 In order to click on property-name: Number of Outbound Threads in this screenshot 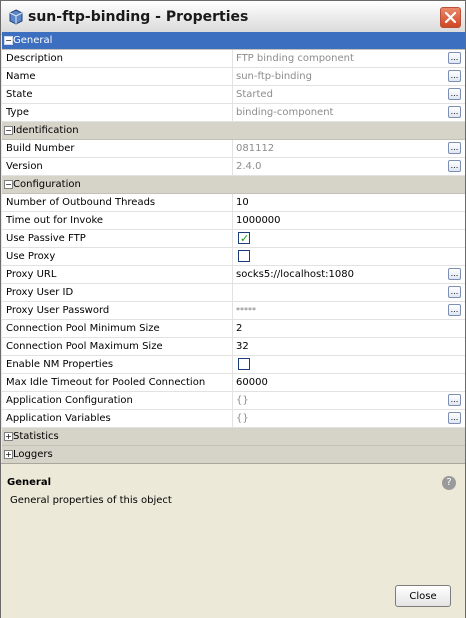, I will do `click(81, 202)`.